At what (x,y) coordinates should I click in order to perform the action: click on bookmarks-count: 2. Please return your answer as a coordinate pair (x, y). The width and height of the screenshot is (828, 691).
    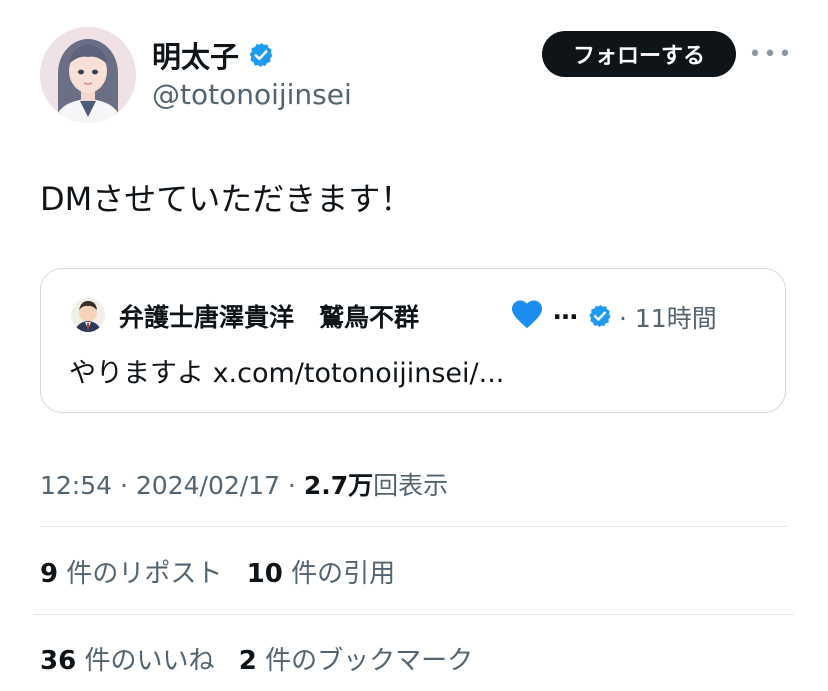
    Looking at the image, I should click on (247, 661).